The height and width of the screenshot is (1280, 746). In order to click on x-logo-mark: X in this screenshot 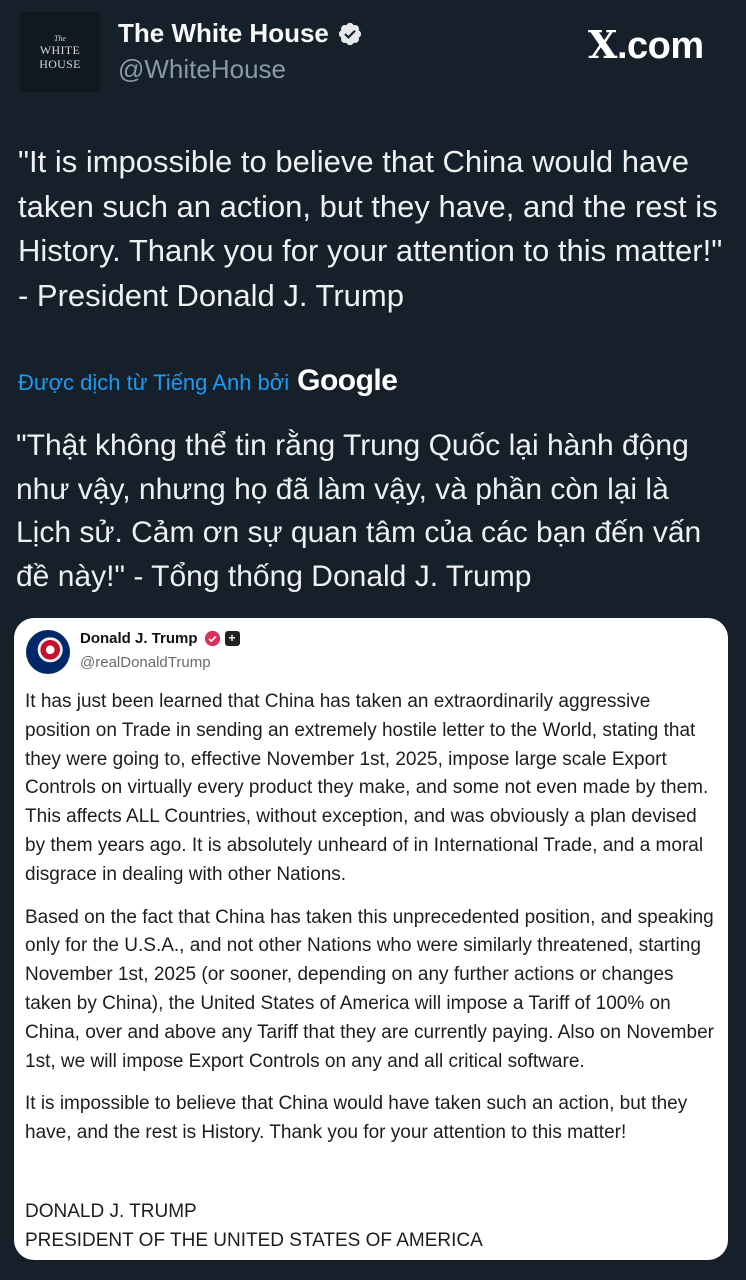, I will do `click(602, 44)`.